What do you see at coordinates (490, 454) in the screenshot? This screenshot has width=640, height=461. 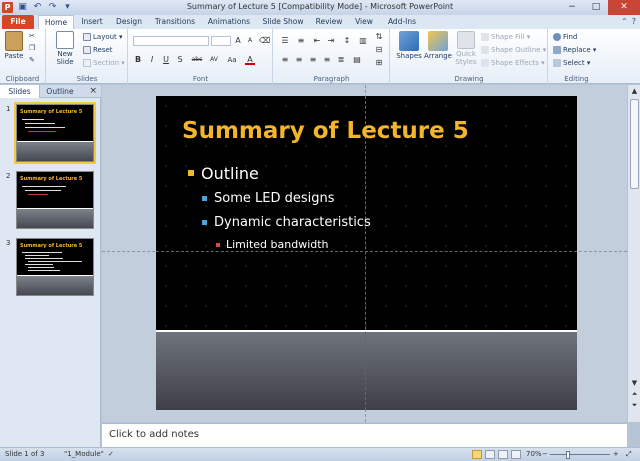 I see `slide-sorter-view-button` at bounding box center [490, 454].